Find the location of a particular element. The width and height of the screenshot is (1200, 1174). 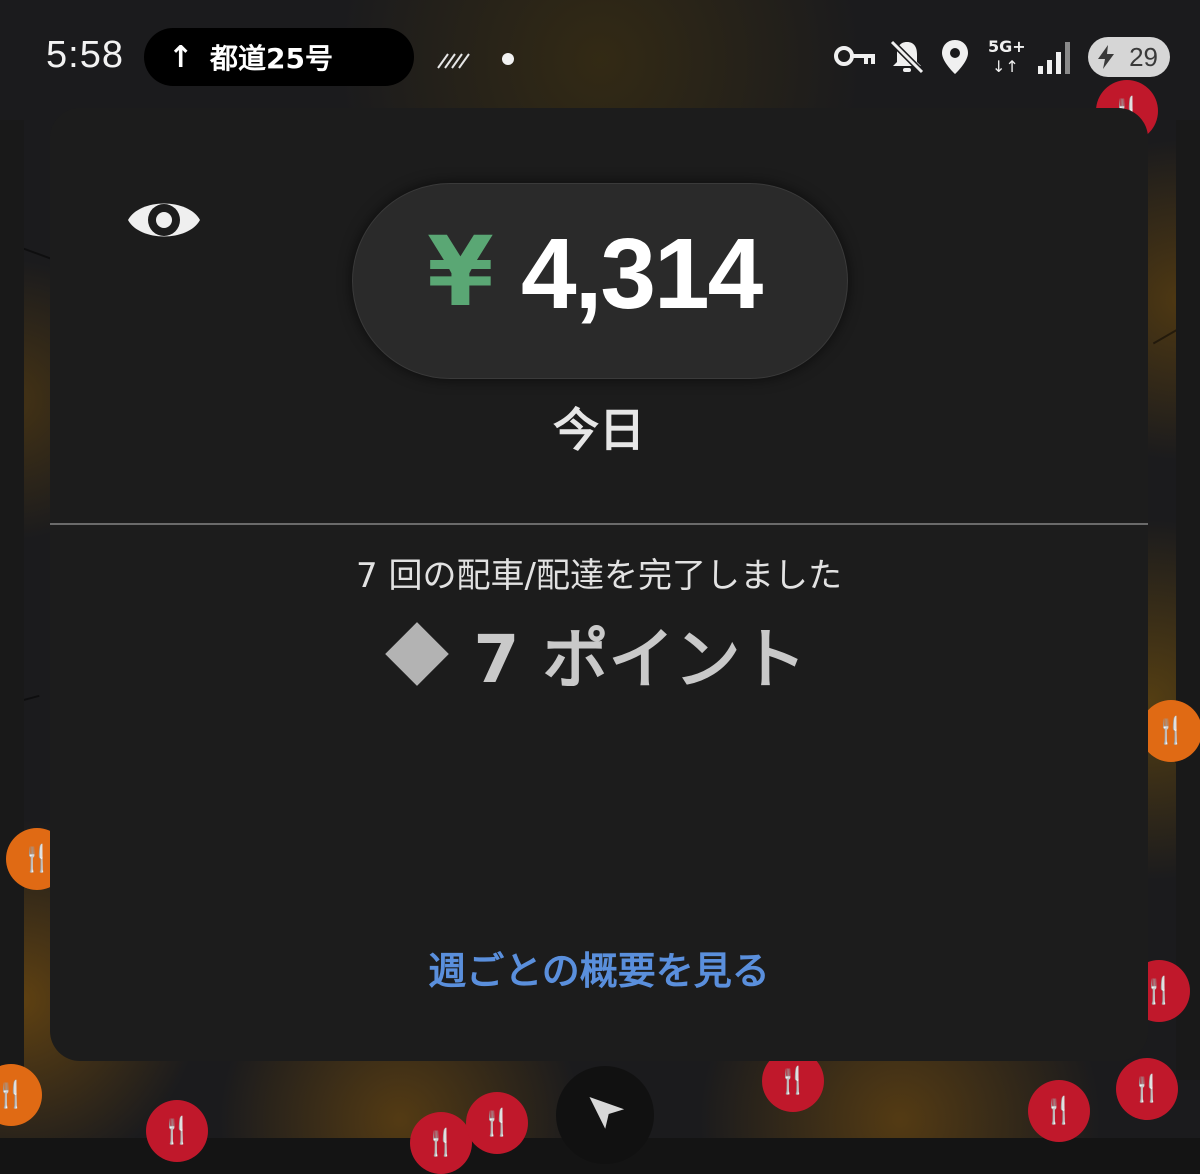

currency-symbol: ¥ is located at coordinates (460, 272).